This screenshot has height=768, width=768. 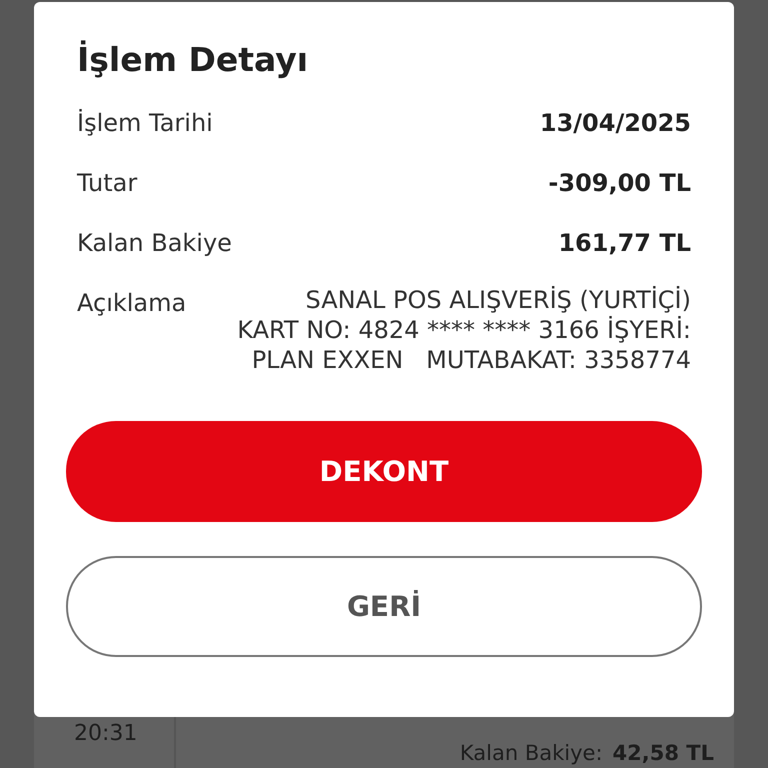 What do you see at coordinates (531, 753) in the screenshot?
I see `balance-label: Kalan Bakiye:` at bounding box center [531, 753].